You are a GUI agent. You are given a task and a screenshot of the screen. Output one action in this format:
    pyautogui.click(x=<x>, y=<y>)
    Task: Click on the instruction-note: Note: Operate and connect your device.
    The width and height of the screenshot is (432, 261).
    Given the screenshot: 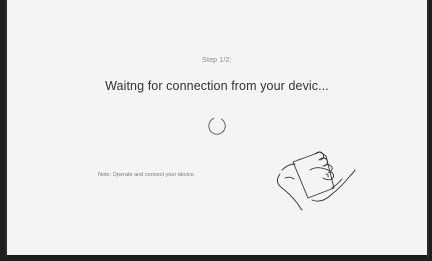 What is the action you would take?
    pyautogui.click(x=147, y=175)
    